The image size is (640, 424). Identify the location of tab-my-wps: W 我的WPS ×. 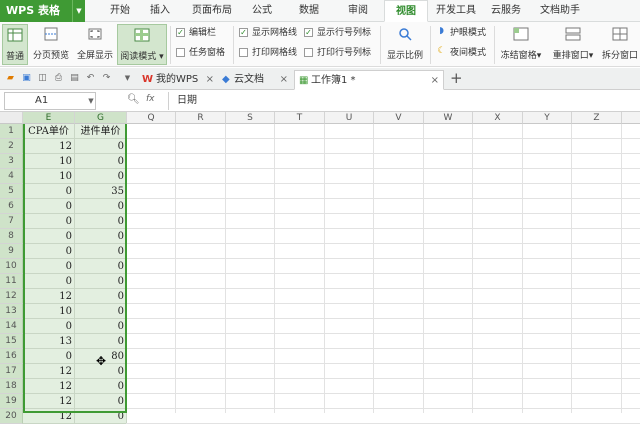
(178, 80).